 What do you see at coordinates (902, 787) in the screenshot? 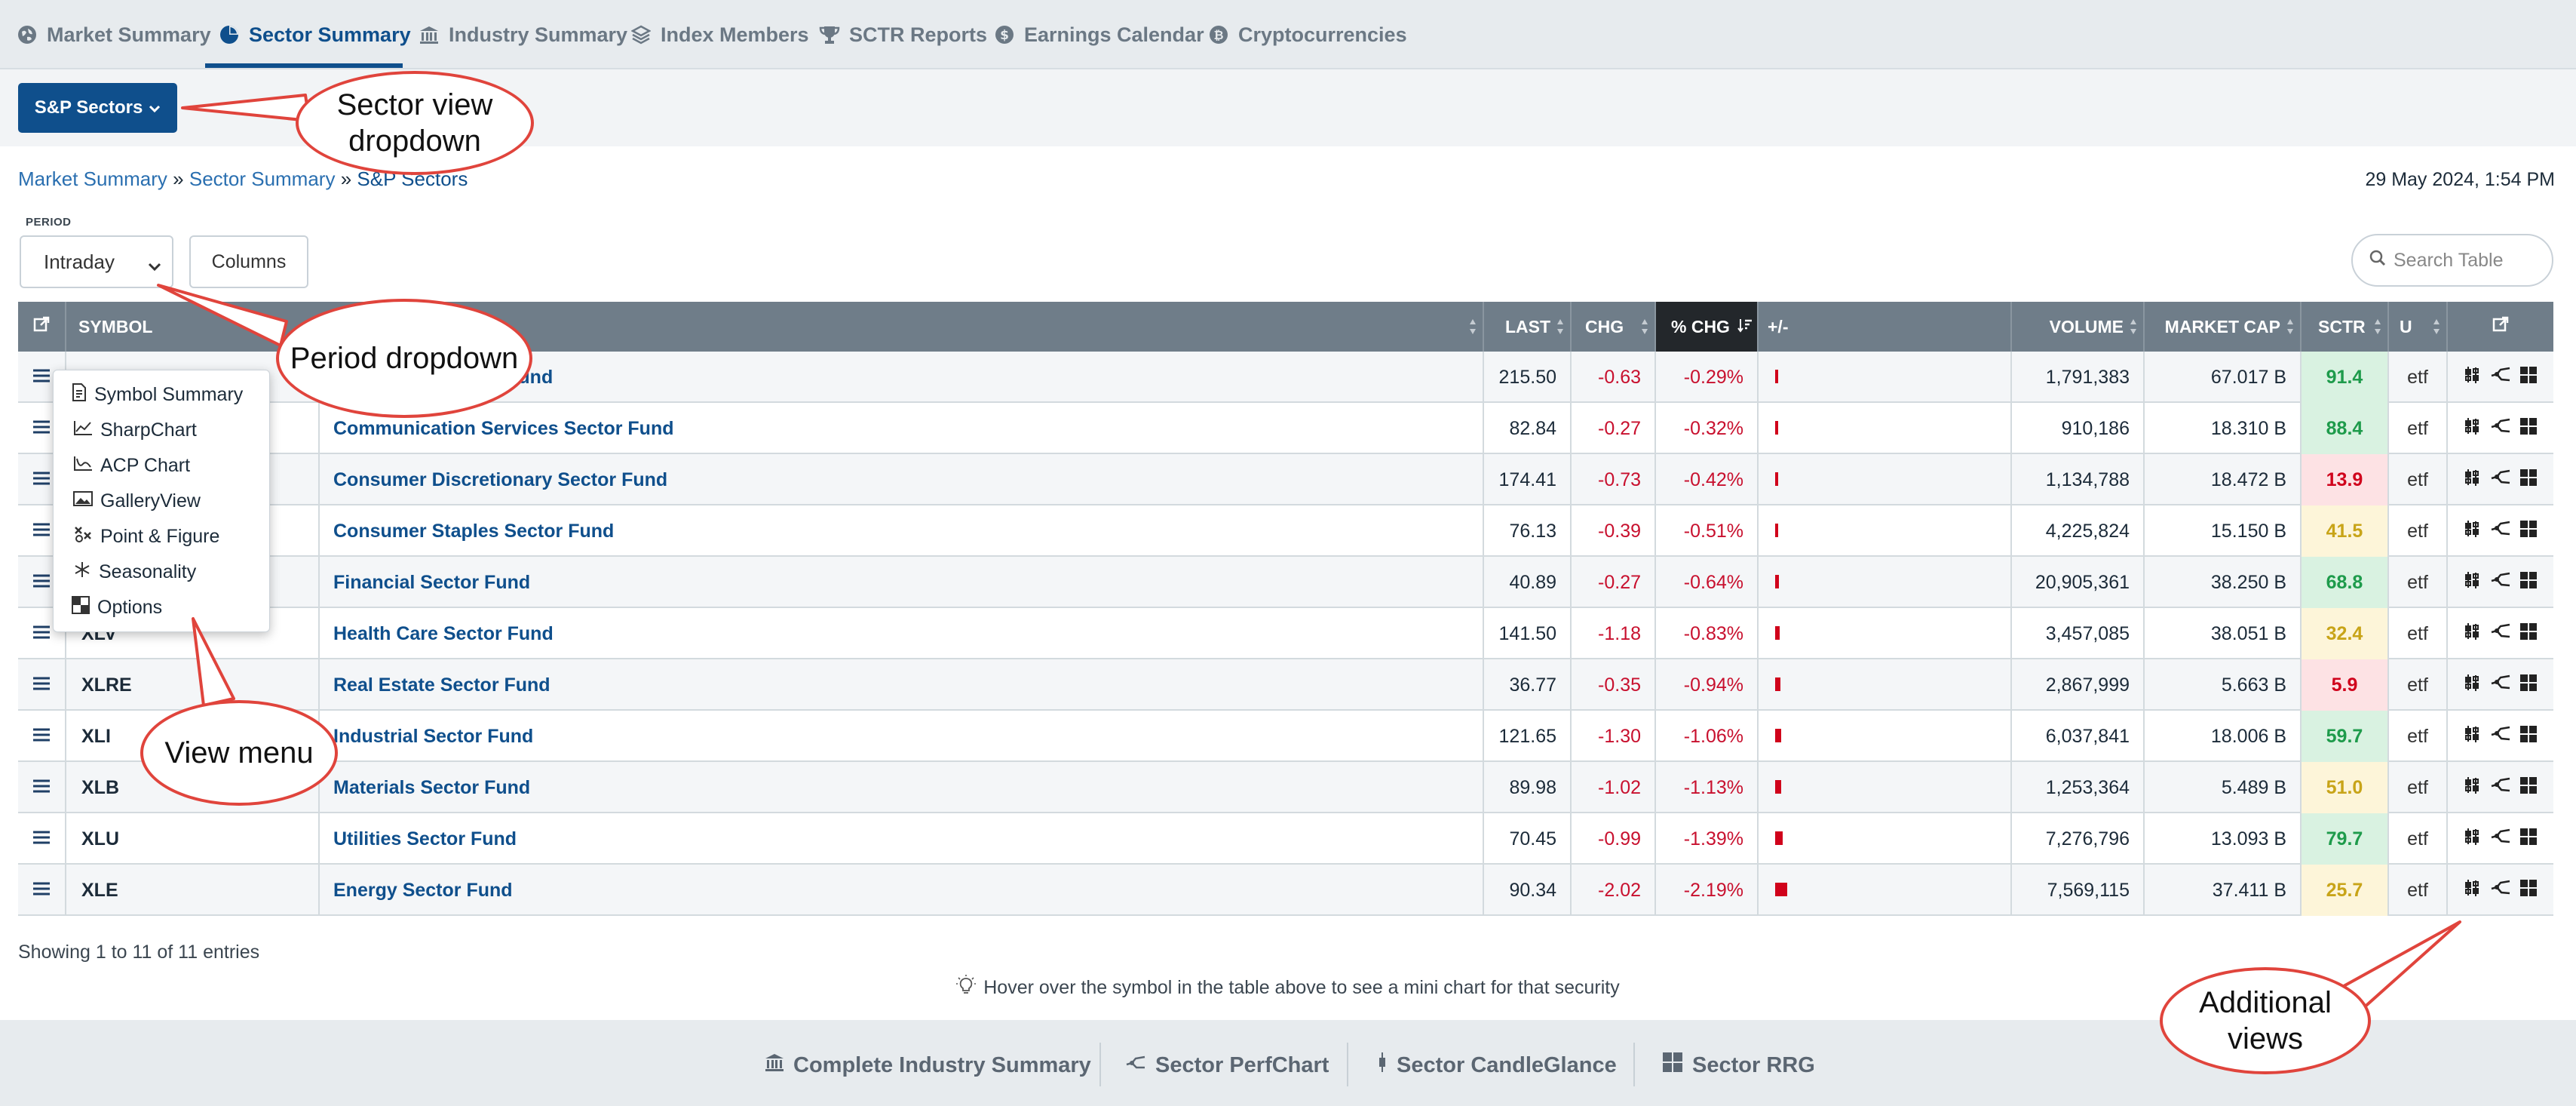
I see `fund-name-link: Materials Sector Fund` at bounding box center [902, 787].